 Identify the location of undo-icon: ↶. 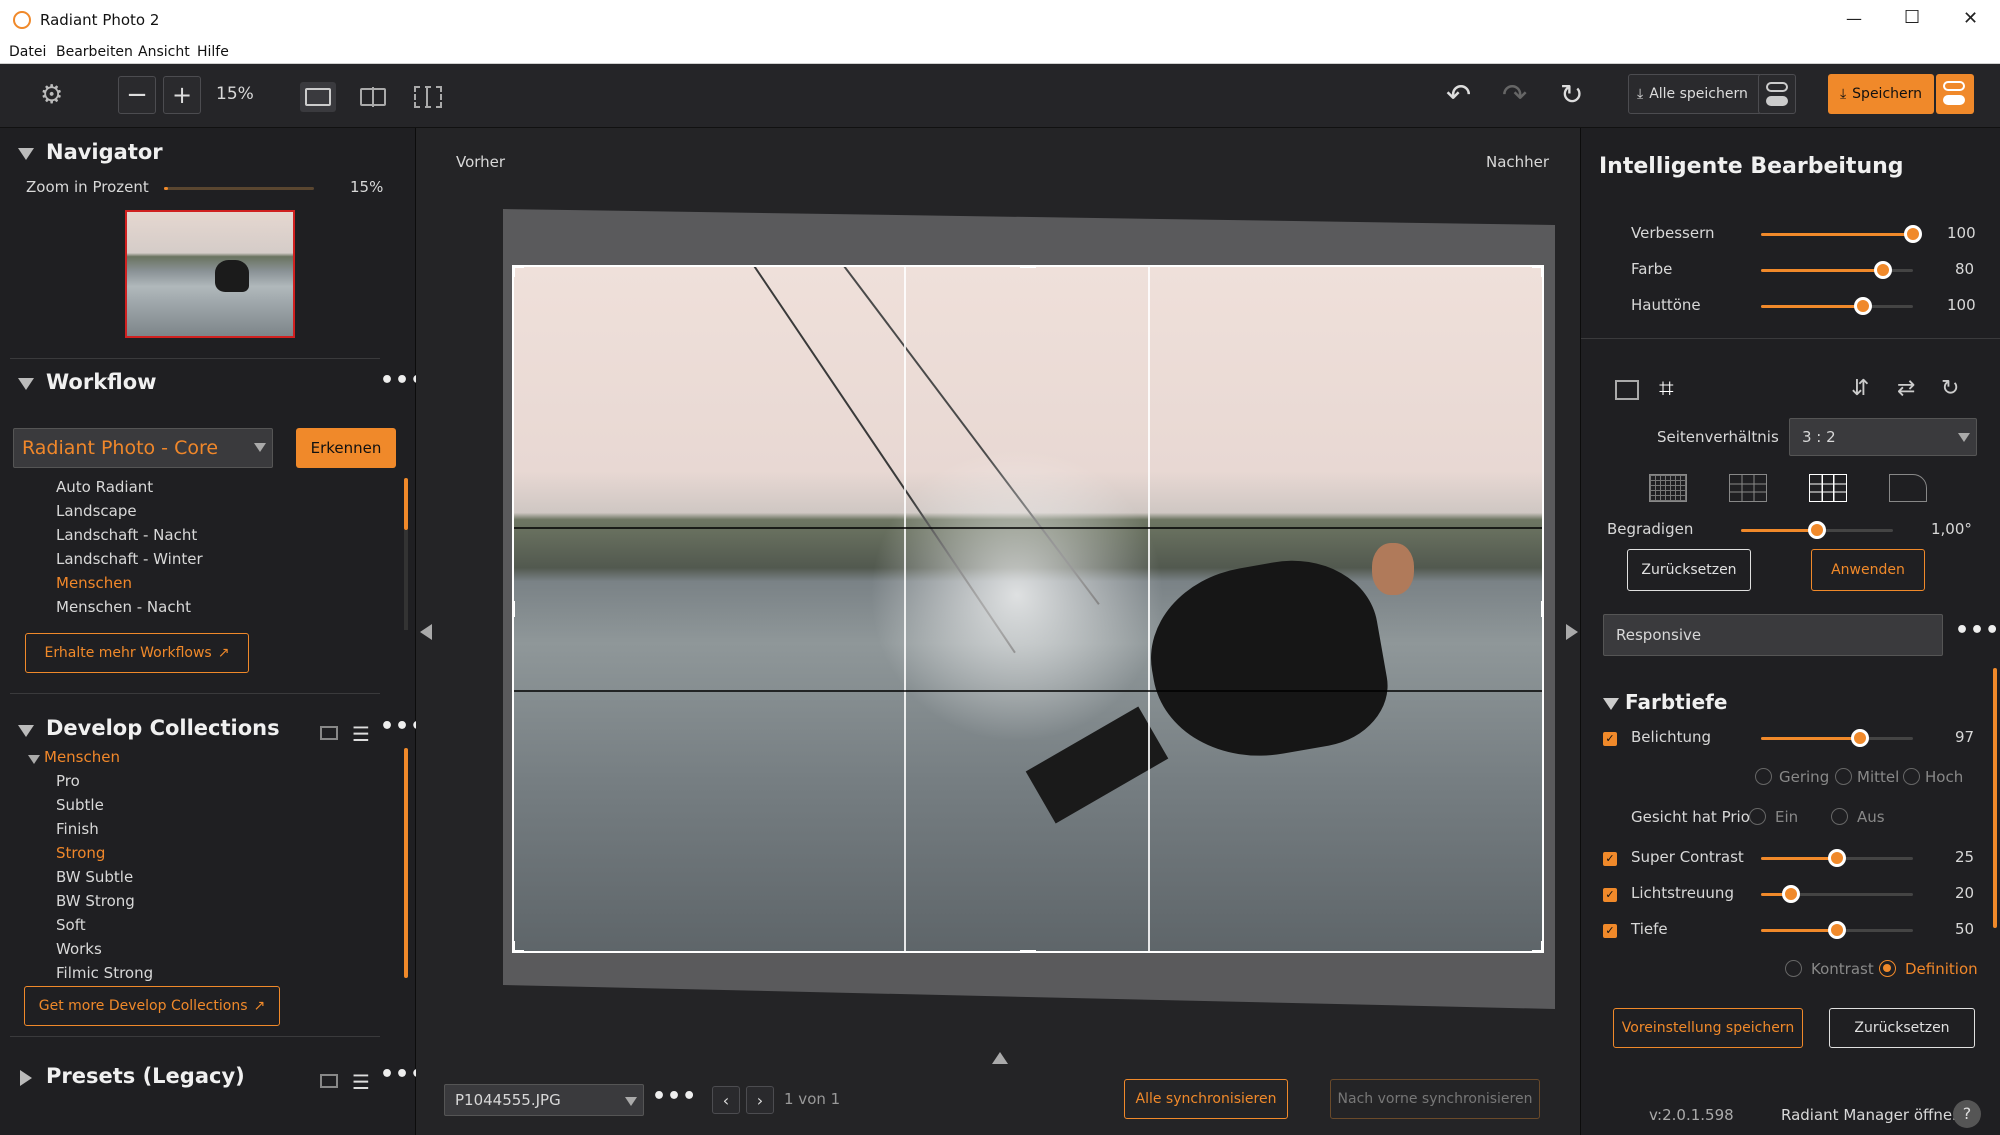
(1458, 95).